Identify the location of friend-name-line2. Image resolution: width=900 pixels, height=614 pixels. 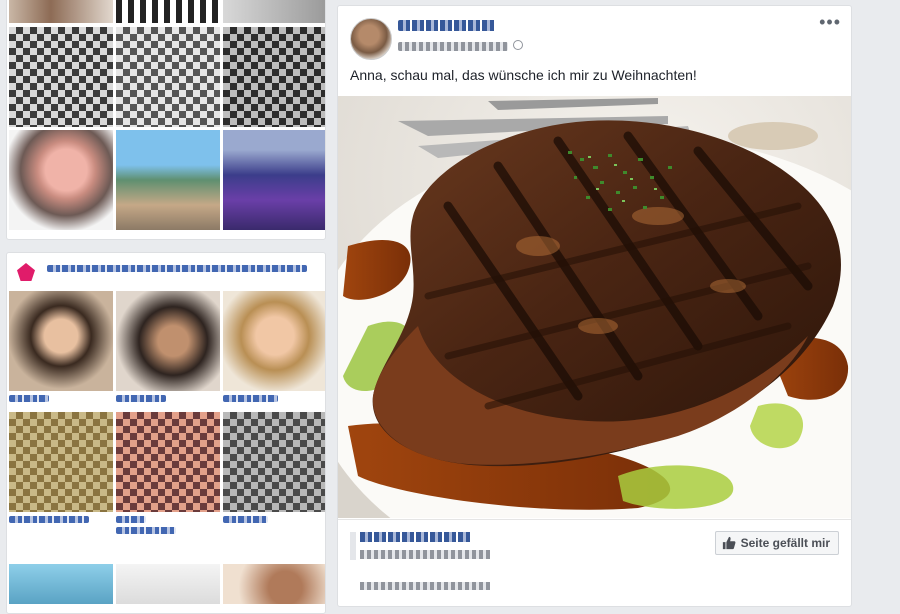
(146, 530).